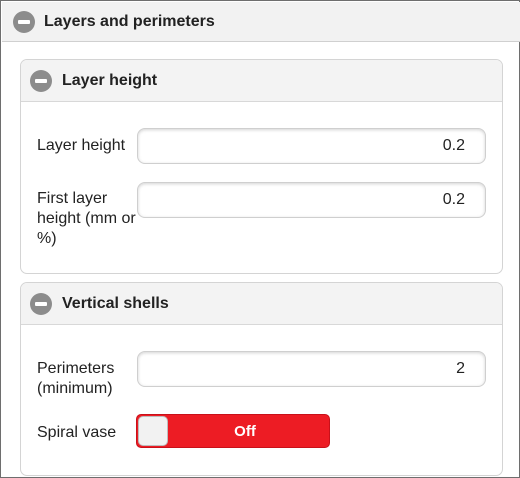 The height and width of the screenshot is (478, 520). I want to click on first-layer-height-label: First layer height (mm or %), so click(86, 218).